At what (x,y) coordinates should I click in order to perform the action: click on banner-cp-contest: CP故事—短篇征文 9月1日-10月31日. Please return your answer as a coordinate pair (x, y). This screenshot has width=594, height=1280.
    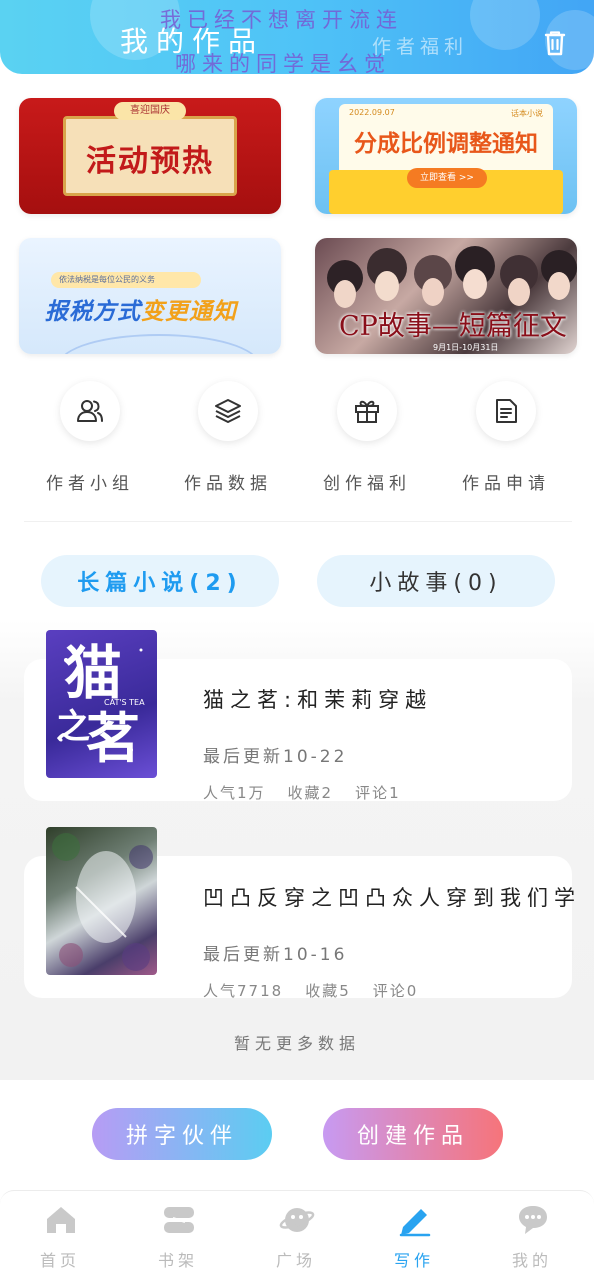
    Looking at the image, I should click on (446, 296).